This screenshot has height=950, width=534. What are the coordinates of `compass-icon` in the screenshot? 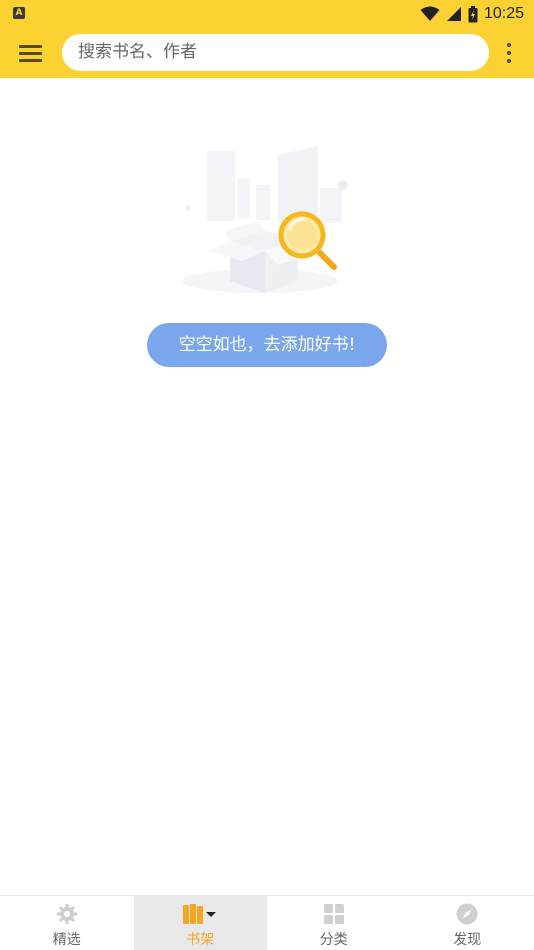 It's located at (467, 914).